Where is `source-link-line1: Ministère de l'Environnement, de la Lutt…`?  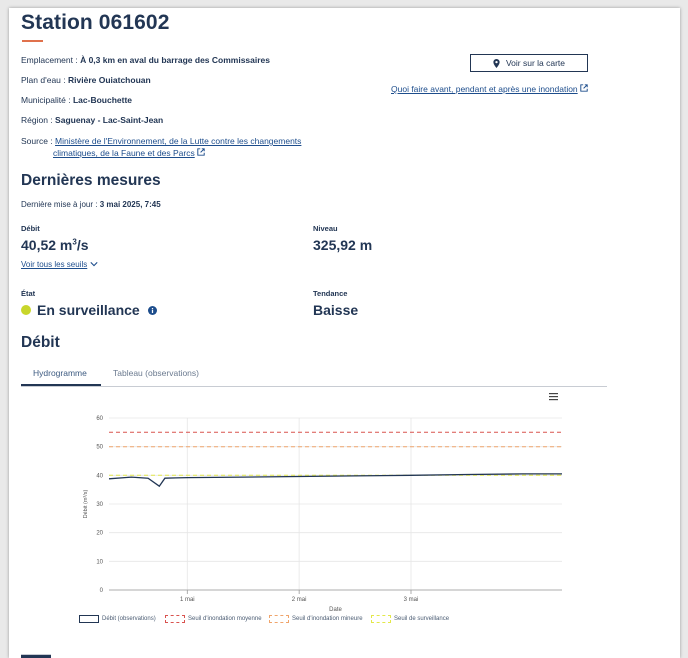
source-link-line1: Ministère de l'Environnement, de la Lutt… is located at coordinates (178, 141).